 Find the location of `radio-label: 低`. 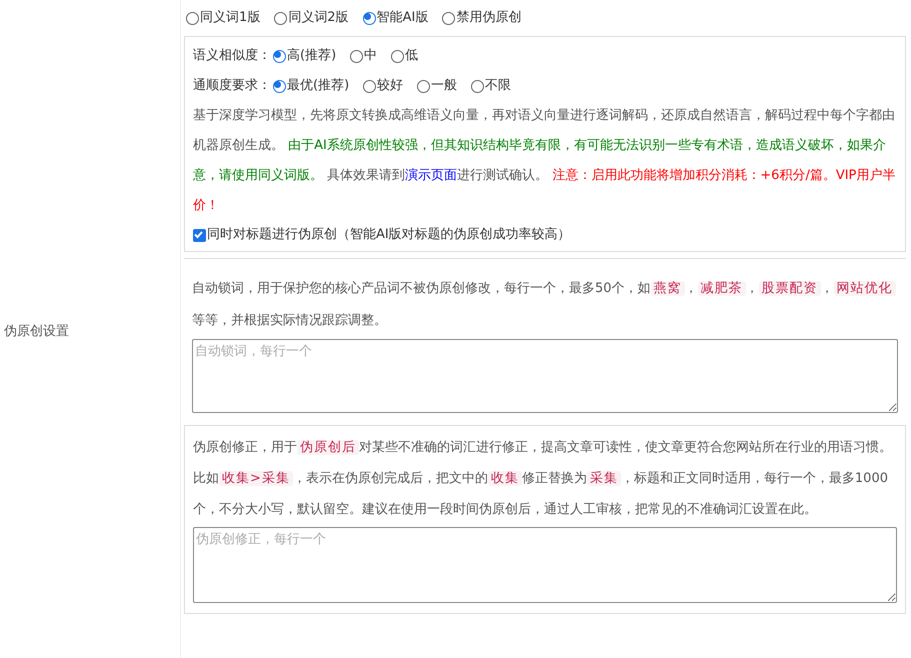

radio-label: 低 is located at coordinates (411, 56).